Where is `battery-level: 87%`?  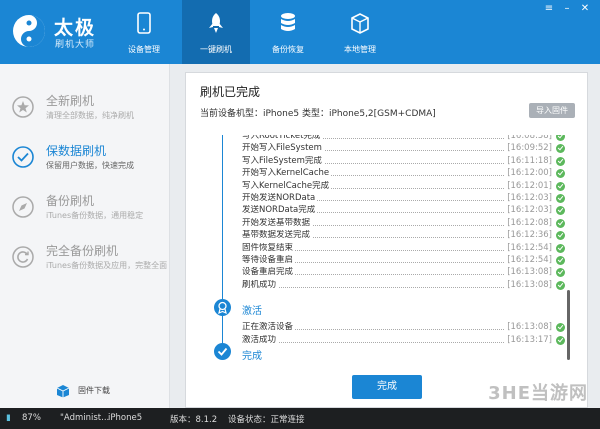 battery-level: 87% is located at coordinates (31, 418).